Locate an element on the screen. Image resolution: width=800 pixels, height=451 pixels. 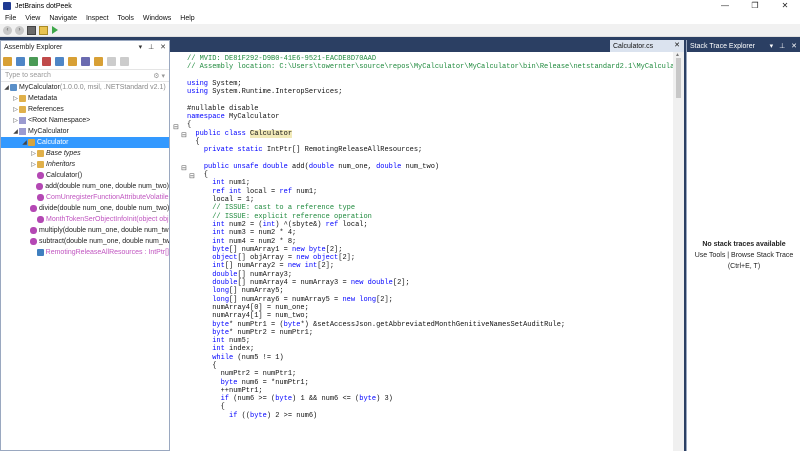
menu-view: View is located at coordinates (32, 18).